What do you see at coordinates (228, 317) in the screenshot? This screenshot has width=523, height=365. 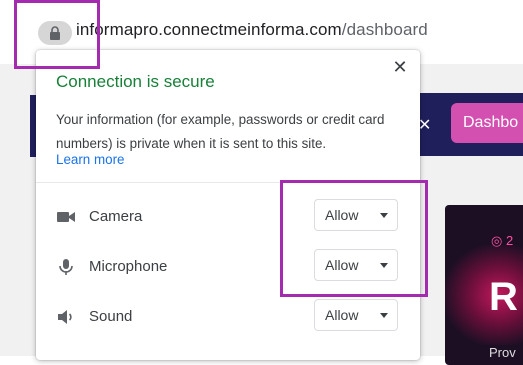 I see `permission-row-sound: Sound Allow` at bounding box center [228, 317].